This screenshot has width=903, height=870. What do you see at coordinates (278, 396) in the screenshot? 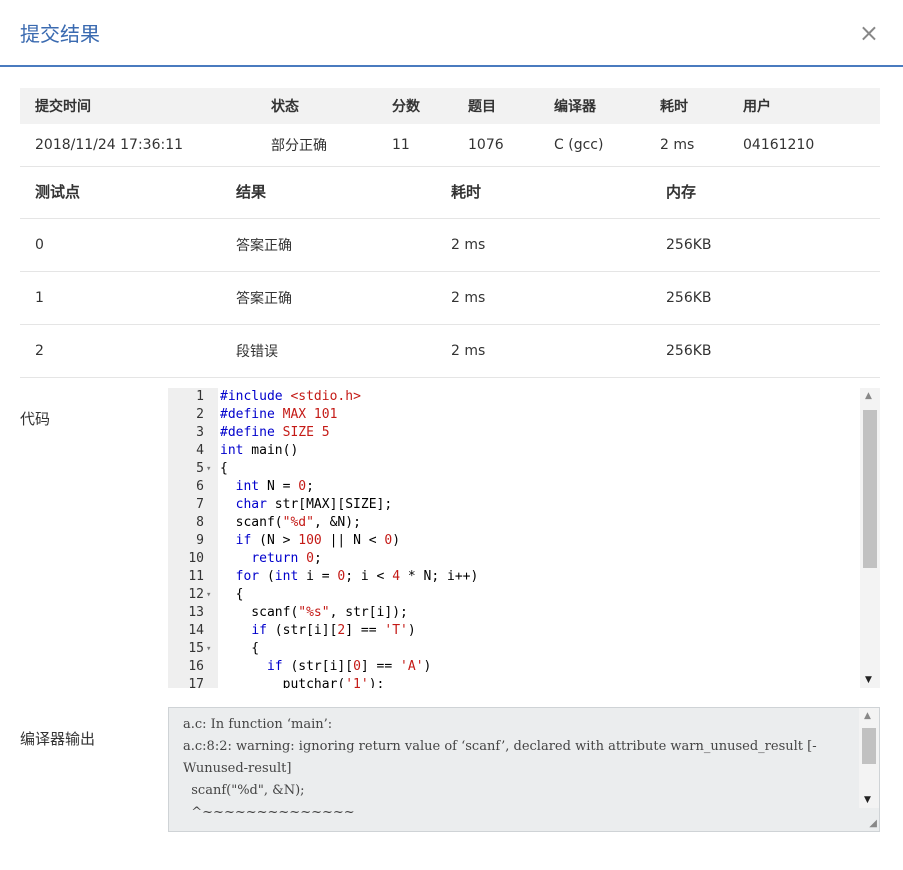
I see `code-line: 1 #include <stdio.h>` at bounding box center [278, 396].